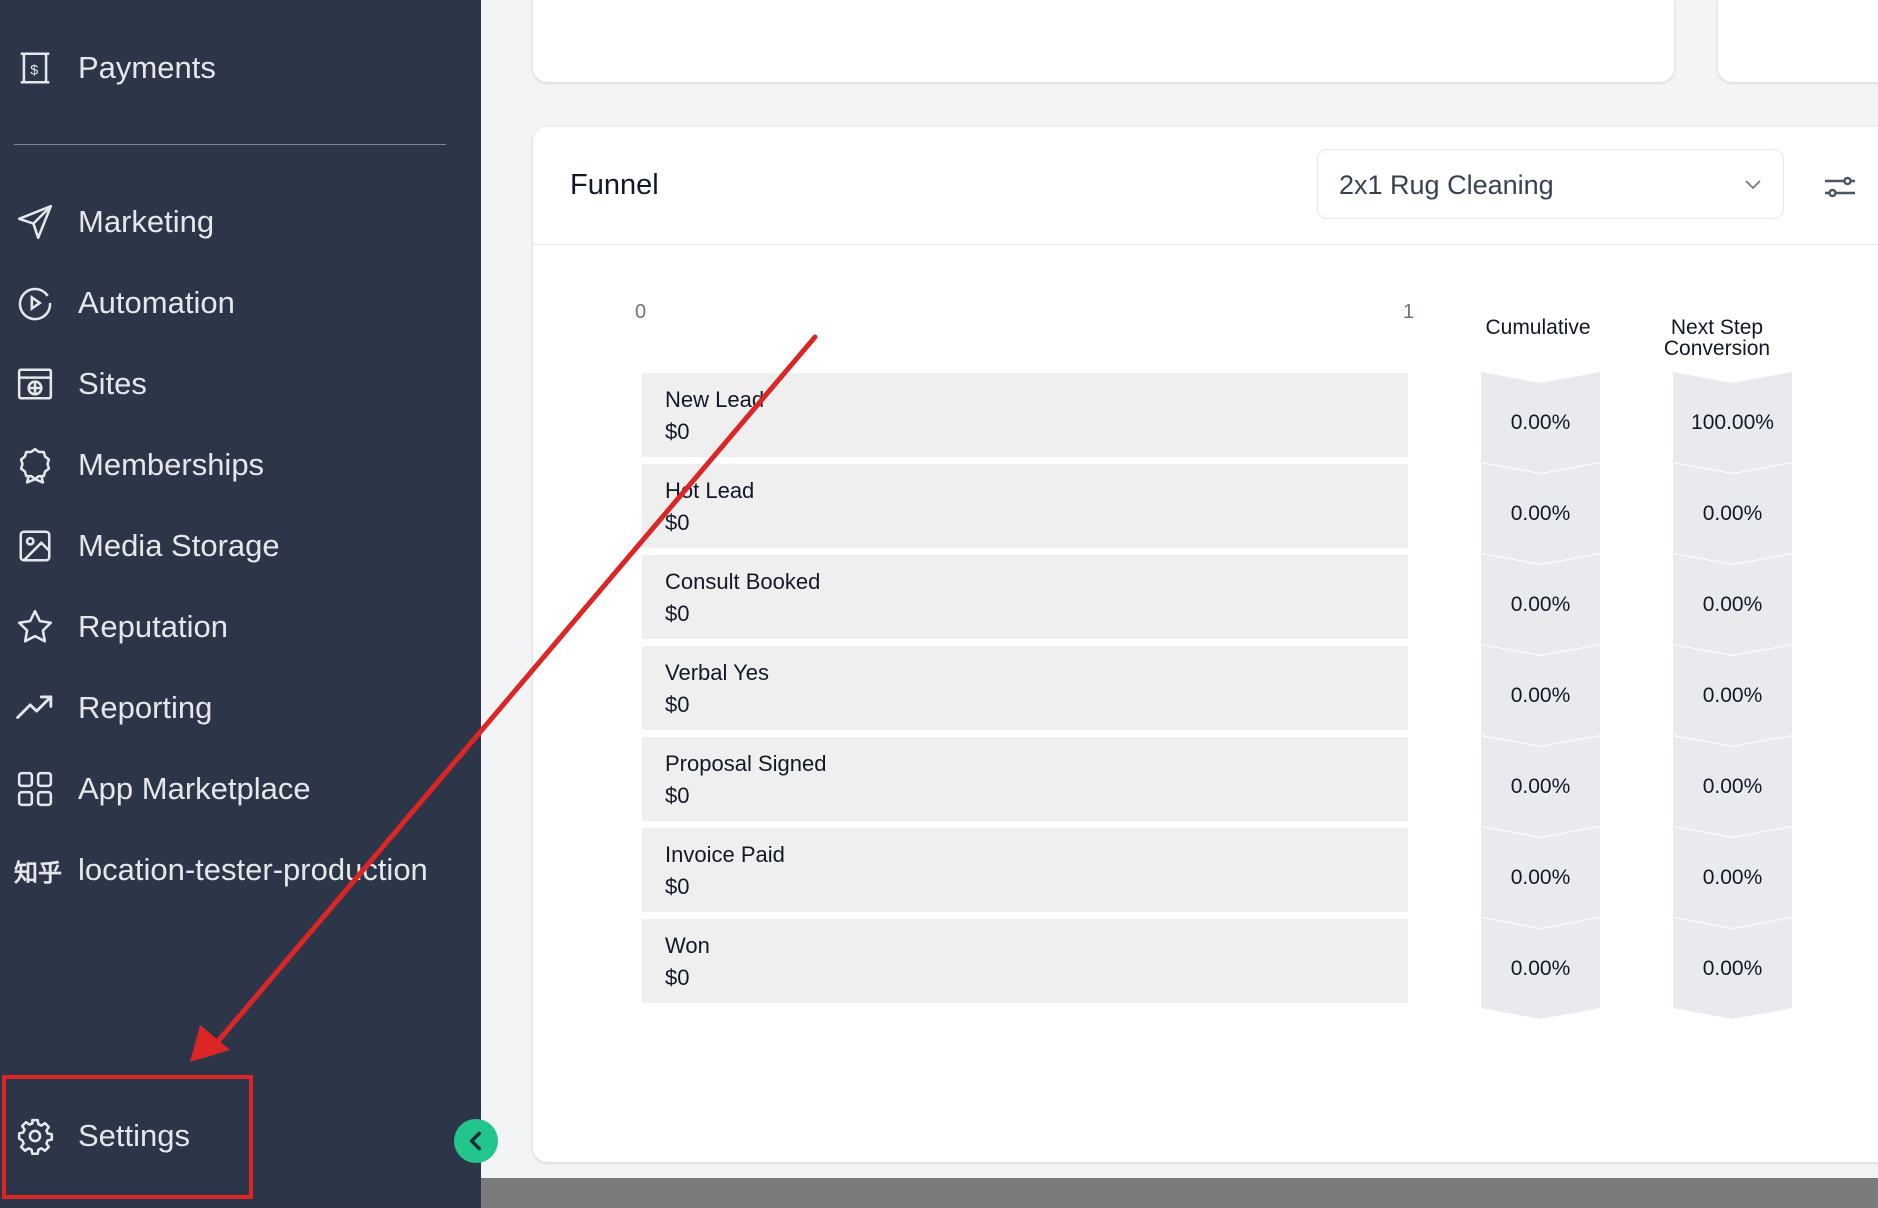  What do you see at coordinates (35, 384) in the screenshot?
I see `globe-window-icon` at bounding box center [35, 384].